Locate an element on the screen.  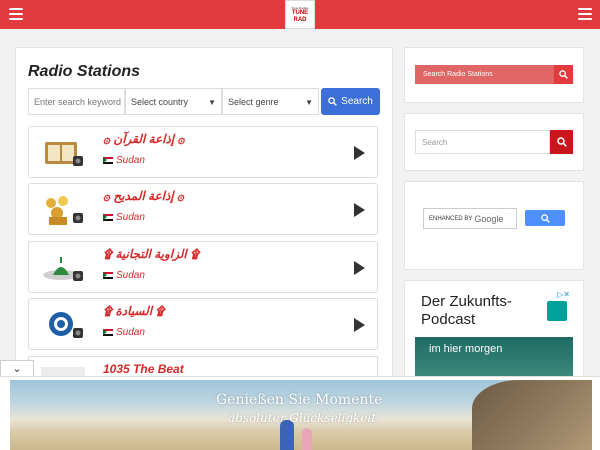
ad-choices-icon: ▷✕ is located at coordinates (563, 294).